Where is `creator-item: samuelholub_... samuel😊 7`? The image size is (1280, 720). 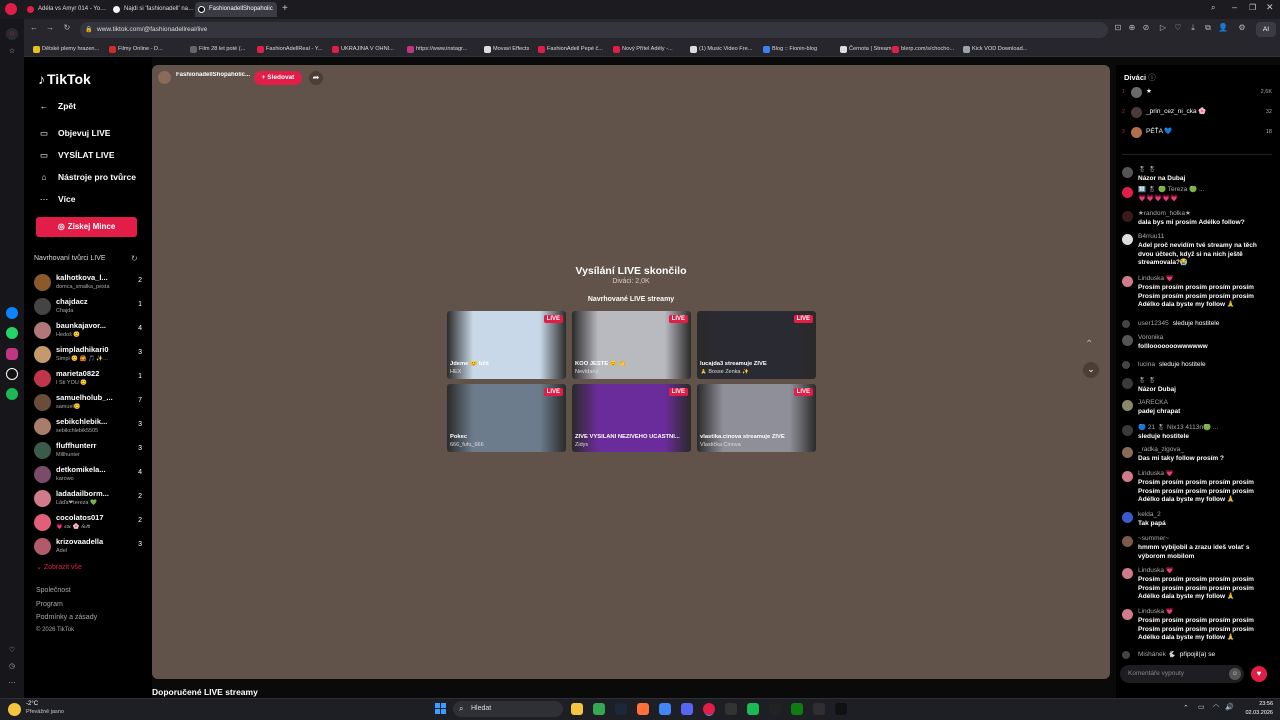
creator-item: samuelholub_... samuel😊 7 is located at coordinates (90, 404).